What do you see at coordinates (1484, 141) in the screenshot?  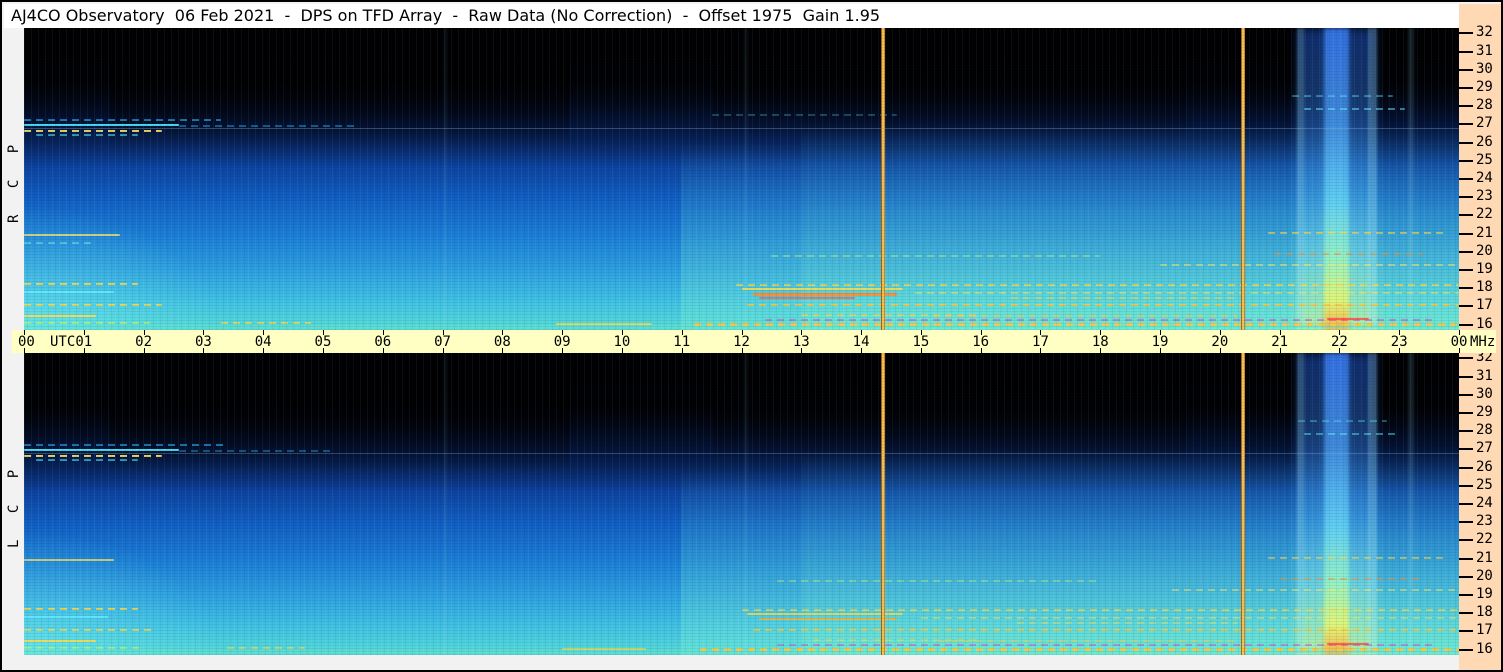 I see `freq-tick-label: 26` at bounding box center [1484, 141].